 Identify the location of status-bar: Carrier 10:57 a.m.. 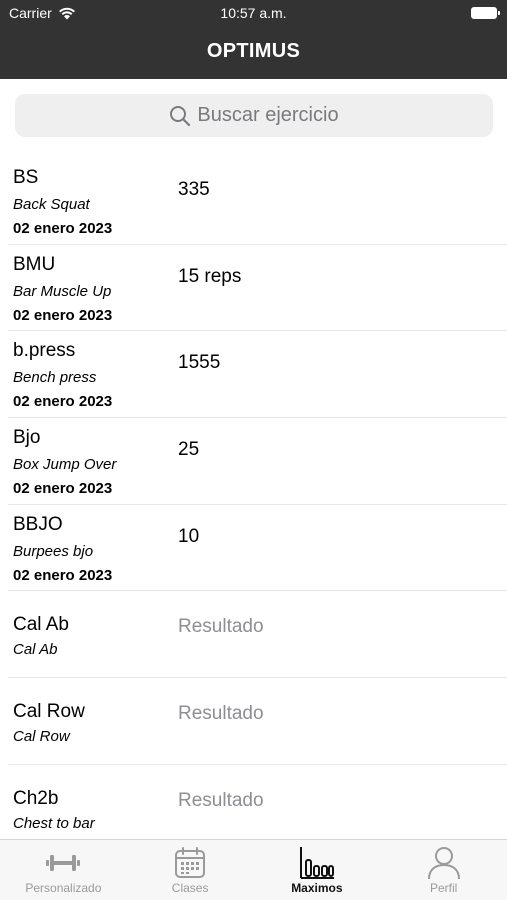
(253, 14).